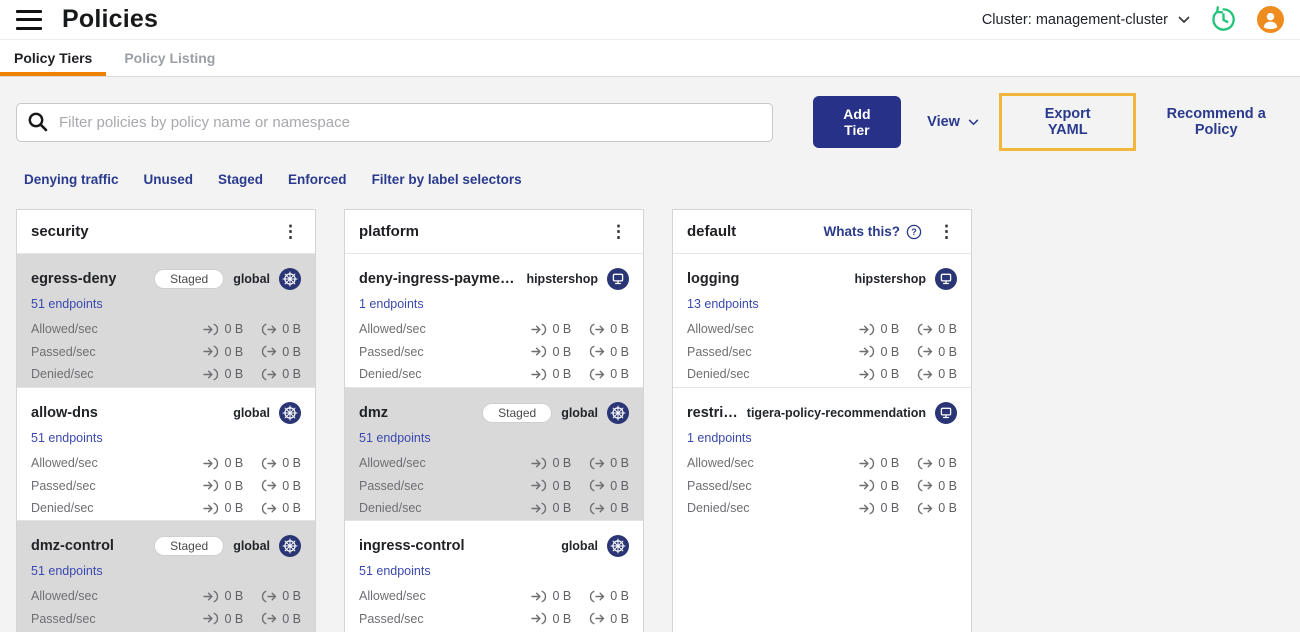  I want to click on filter-denying-traffic: Denying traffic, so click(71, 179).